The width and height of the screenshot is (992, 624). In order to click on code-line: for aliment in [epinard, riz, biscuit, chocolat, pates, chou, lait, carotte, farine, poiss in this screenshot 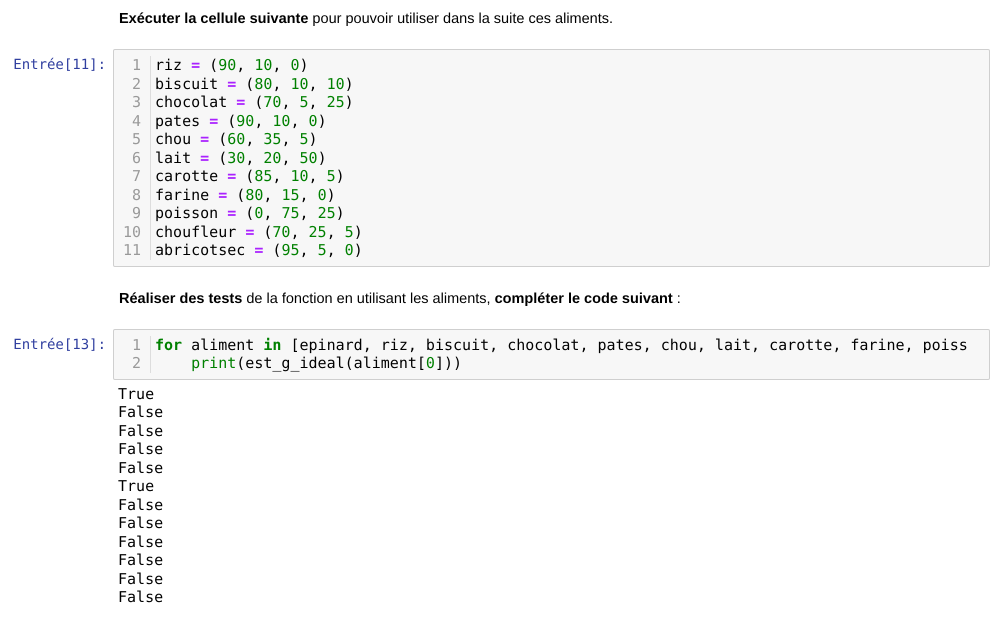, I will do `click(561, 345)`.